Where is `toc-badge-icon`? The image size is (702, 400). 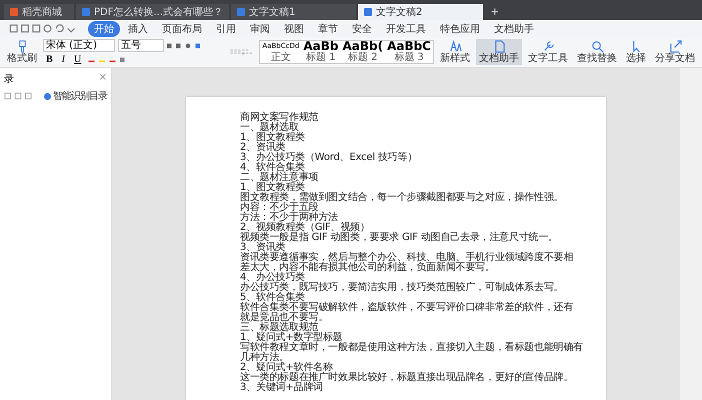 toc-badge-icon is located at coordinates (47, 96).